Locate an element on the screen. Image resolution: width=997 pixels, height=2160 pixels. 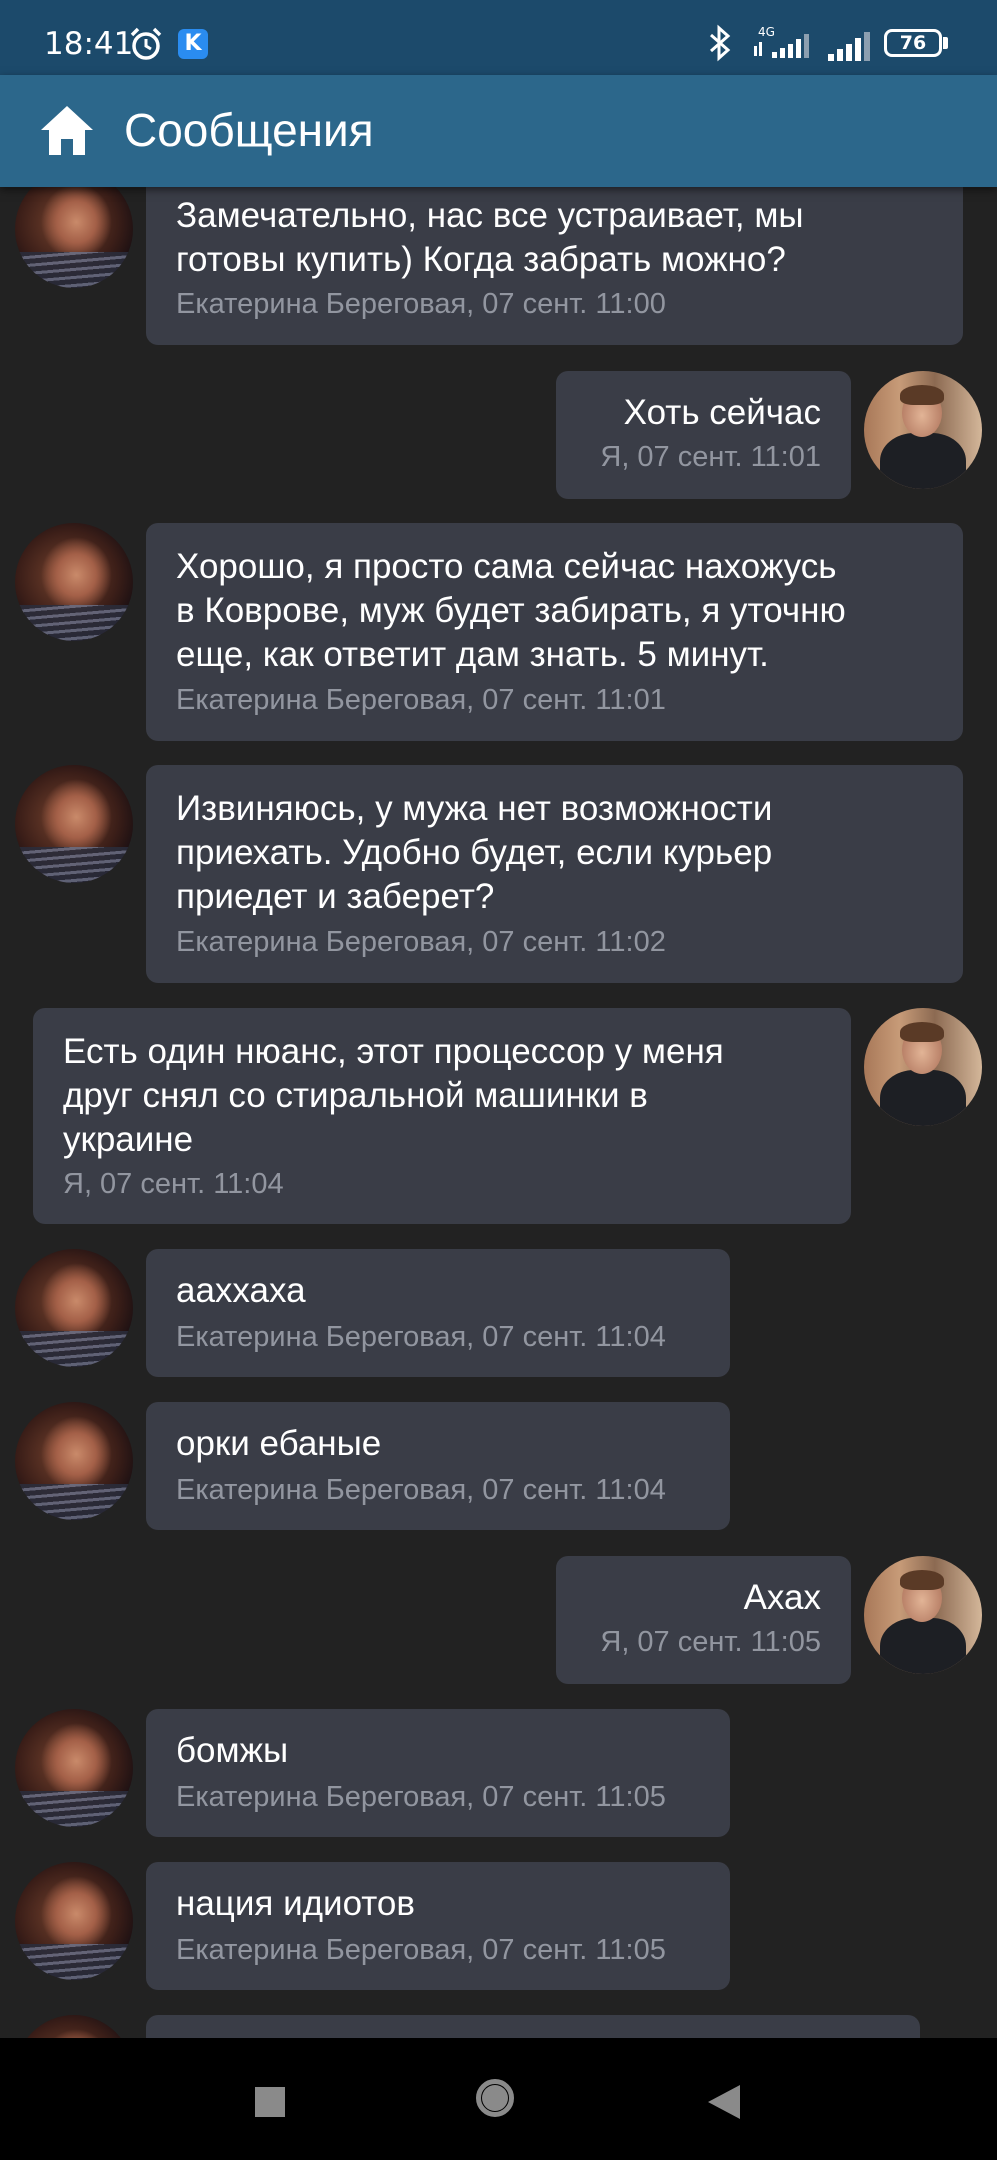
message-text: орки ебаные is located at coordinates (279, 1443).